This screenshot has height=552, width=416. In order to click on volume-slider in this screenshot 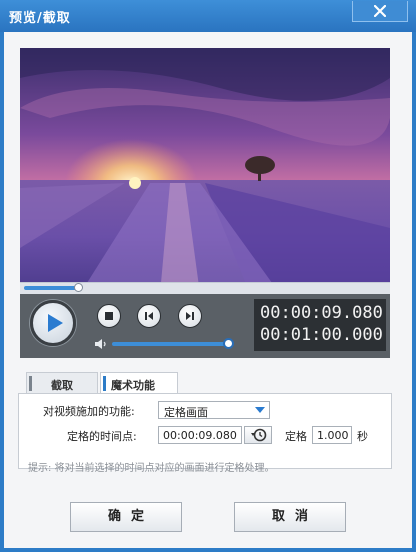, I will do `click(171, 344)`.